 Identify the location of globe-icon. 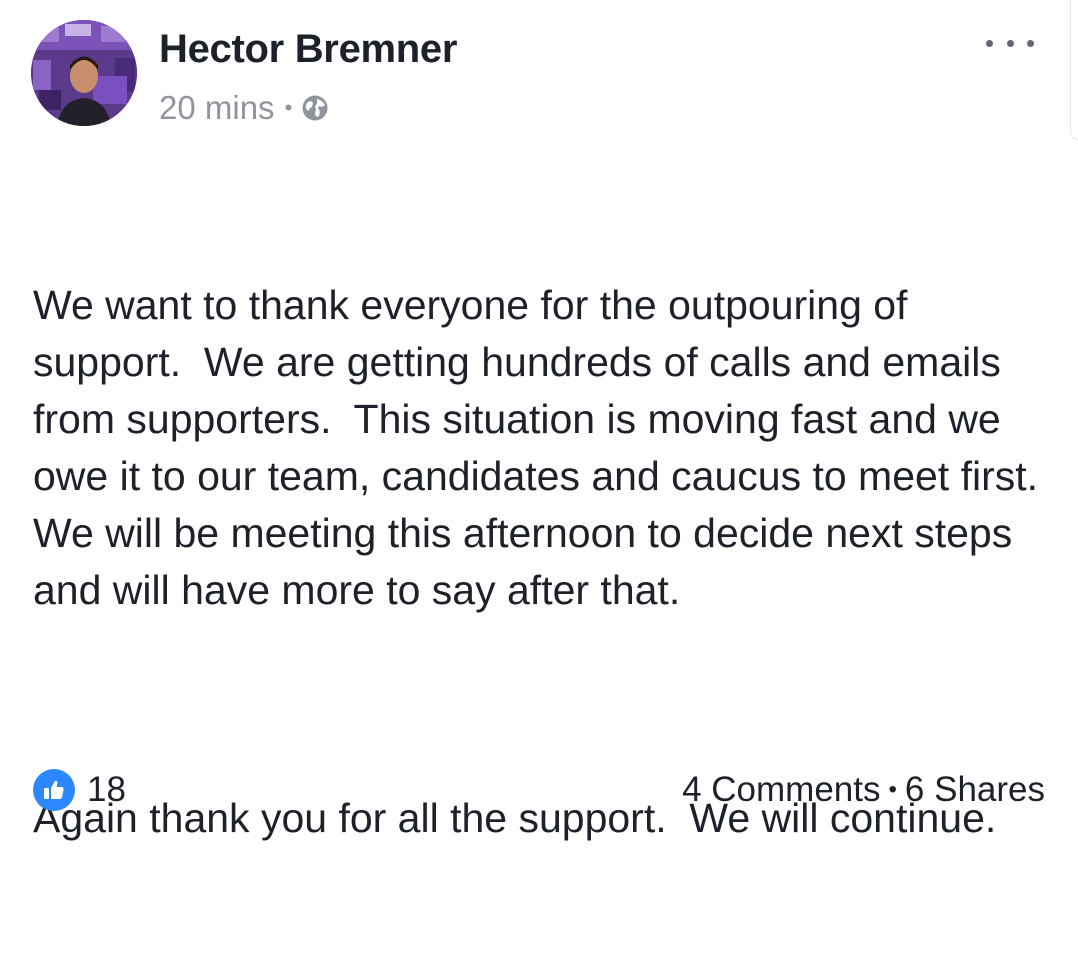
(315, 108).